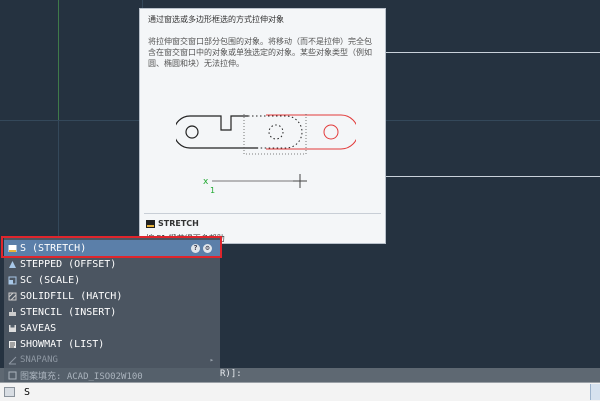 The width and height of the screenshot is (600, 401). What do you see at coordinates (216, 19) in the screenshot?
I see `tooltip-title: 通过窗选或多边形框选的方式拉伸对象` at bounding box center [216, 19].